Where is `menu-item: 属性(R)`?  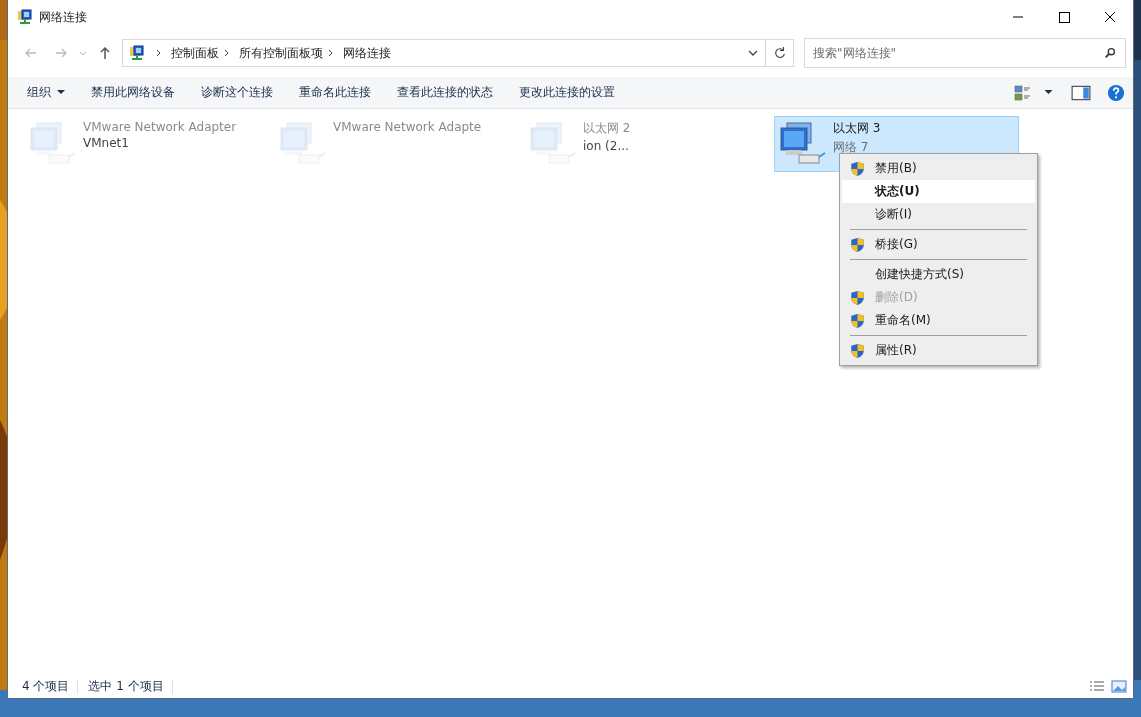
menu-item: 属性(R) is located at coordinates (938, 350).